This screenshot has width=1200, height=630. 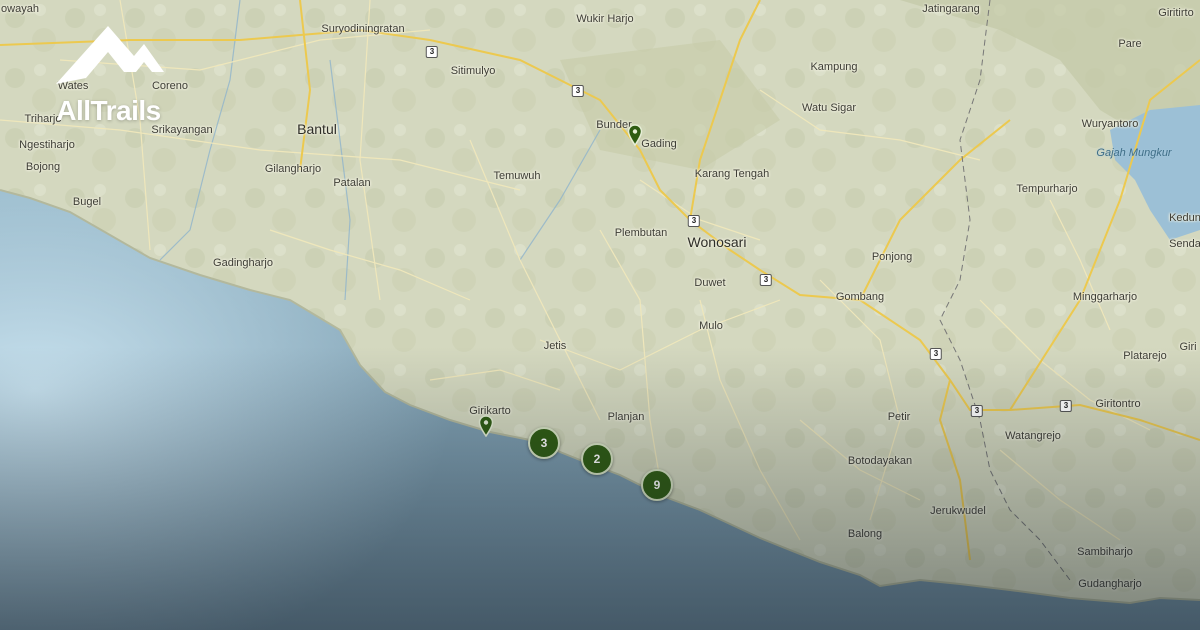 What do you see at coordinates (317, 129) in the screenshot?
I see `place-label-bantul: Bantul` at bounding box center [317, 129].